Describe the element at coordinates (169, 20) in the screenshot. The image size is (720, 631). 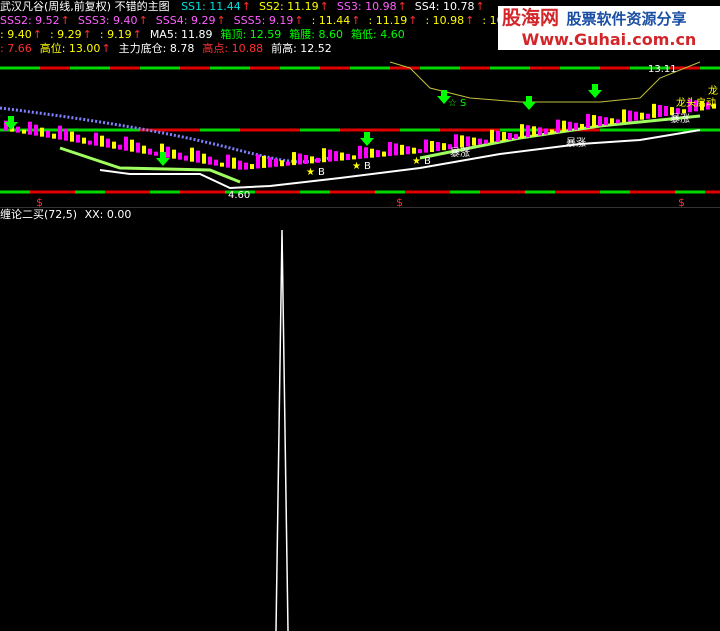
I see `indicator-label: SSS4` at that location.